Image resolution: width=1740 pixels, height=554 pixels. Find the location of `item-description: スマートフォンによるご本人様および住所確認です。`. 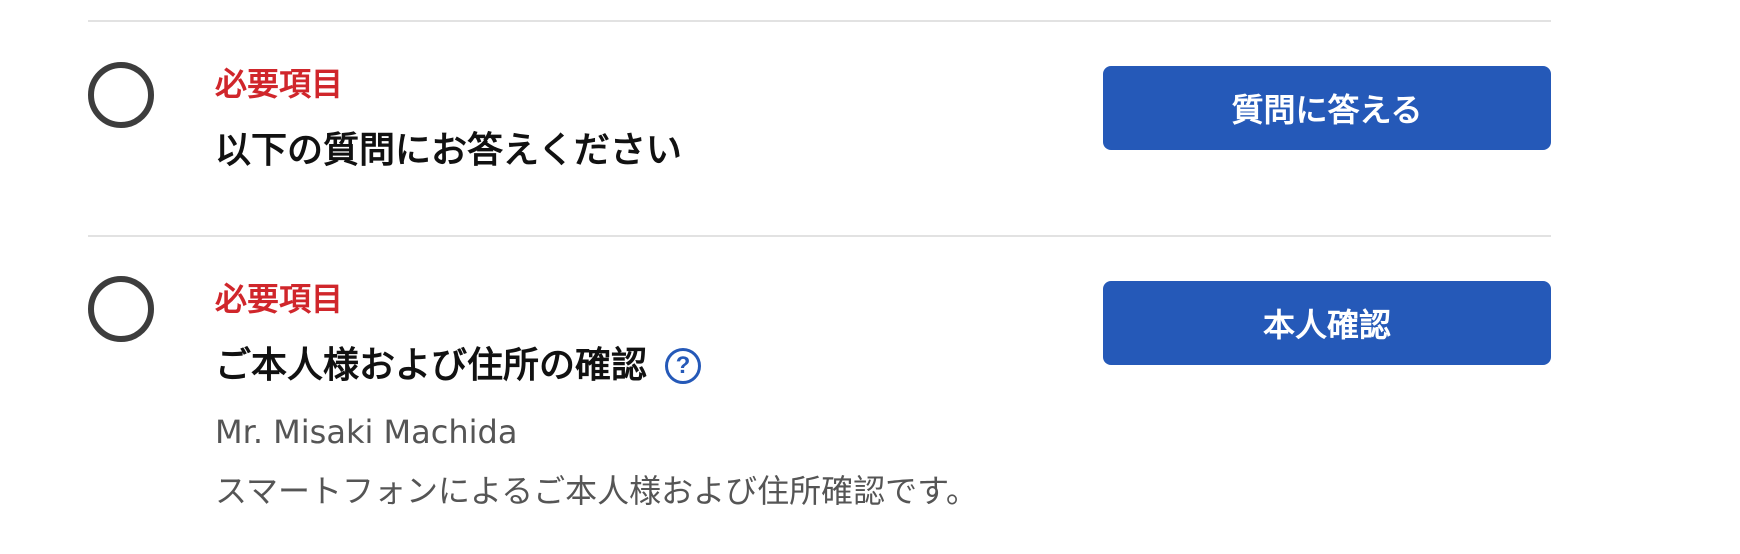

item-description: スマートフォンによるご本人様および住所確認です。 is located at coordinates (596, 491).